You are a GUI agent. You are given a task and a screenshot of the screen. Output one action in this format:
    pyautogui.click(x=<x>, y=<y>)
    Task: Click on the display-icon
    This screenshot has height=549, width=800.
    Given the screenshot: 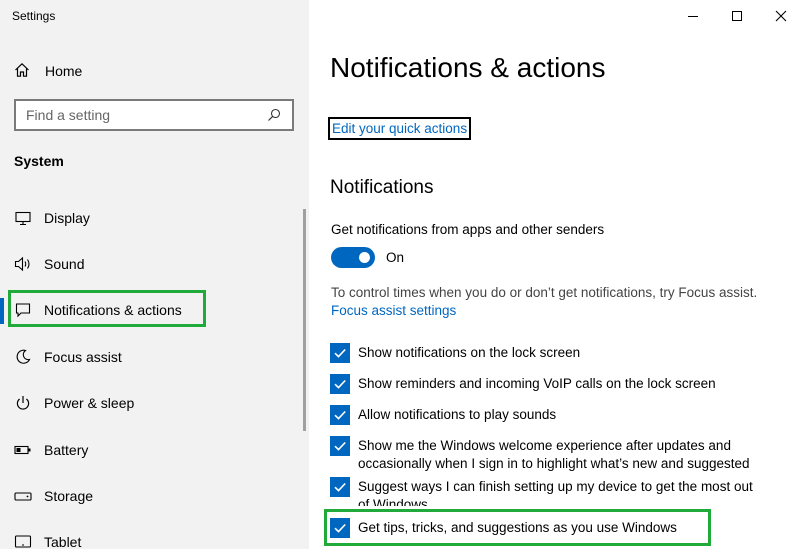 What is the action you would take?
    pyautogui.click(x=23, y=218)
    